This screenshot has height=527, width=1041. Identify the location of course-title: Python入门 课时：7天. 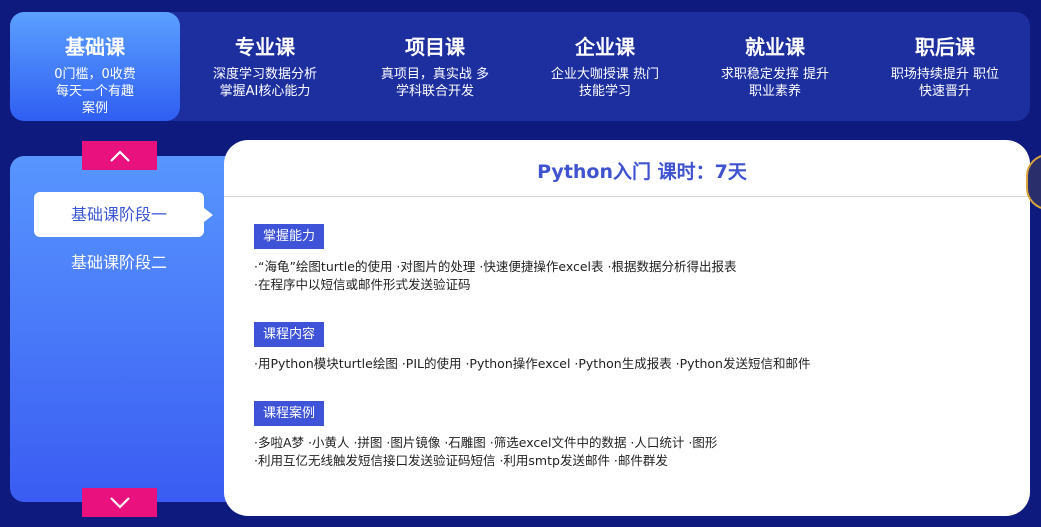
(642, 172).